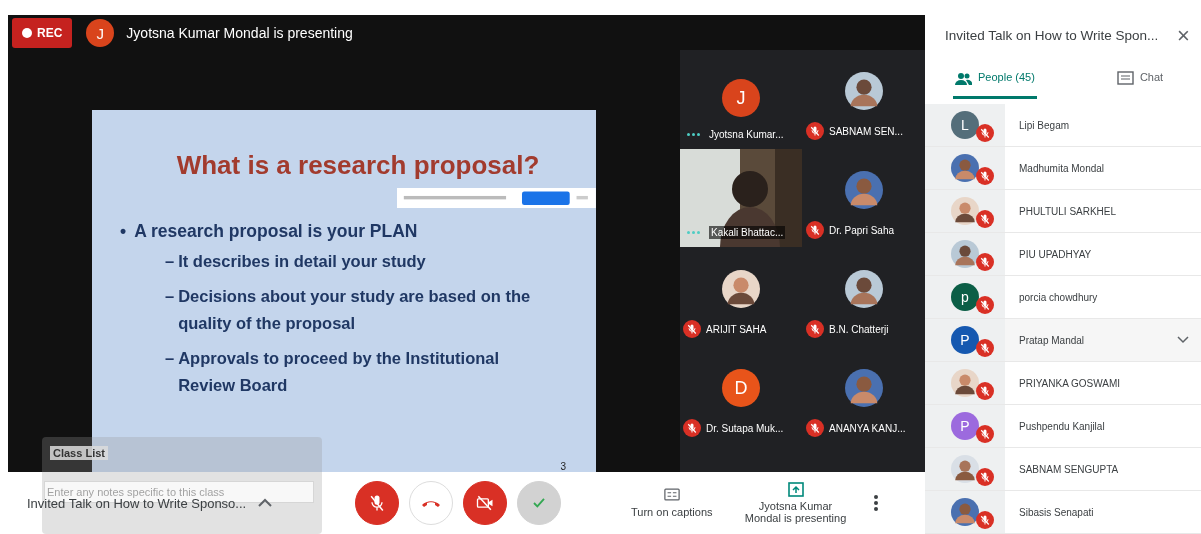 Image resolution: width=1201 pixels, height=534 pixels. Describe the element at coordinates (265, 503) in the screenshot. I see `caret-icon` at that location.